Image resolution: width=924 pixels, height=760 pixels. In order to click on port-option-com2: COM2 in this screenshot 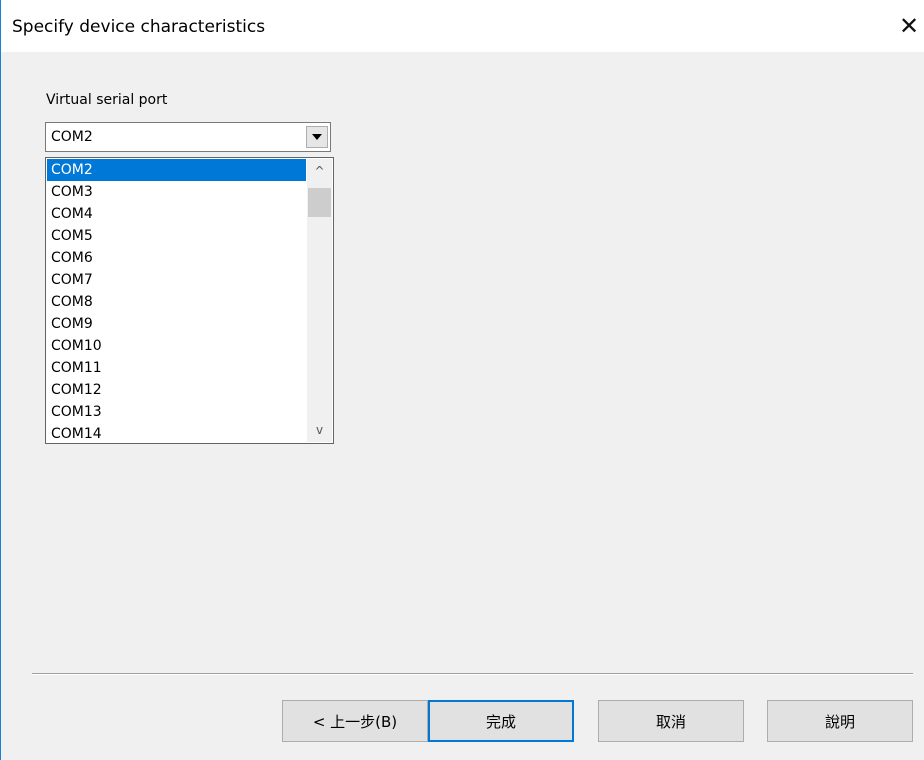, I will do `click(176, 170)`.